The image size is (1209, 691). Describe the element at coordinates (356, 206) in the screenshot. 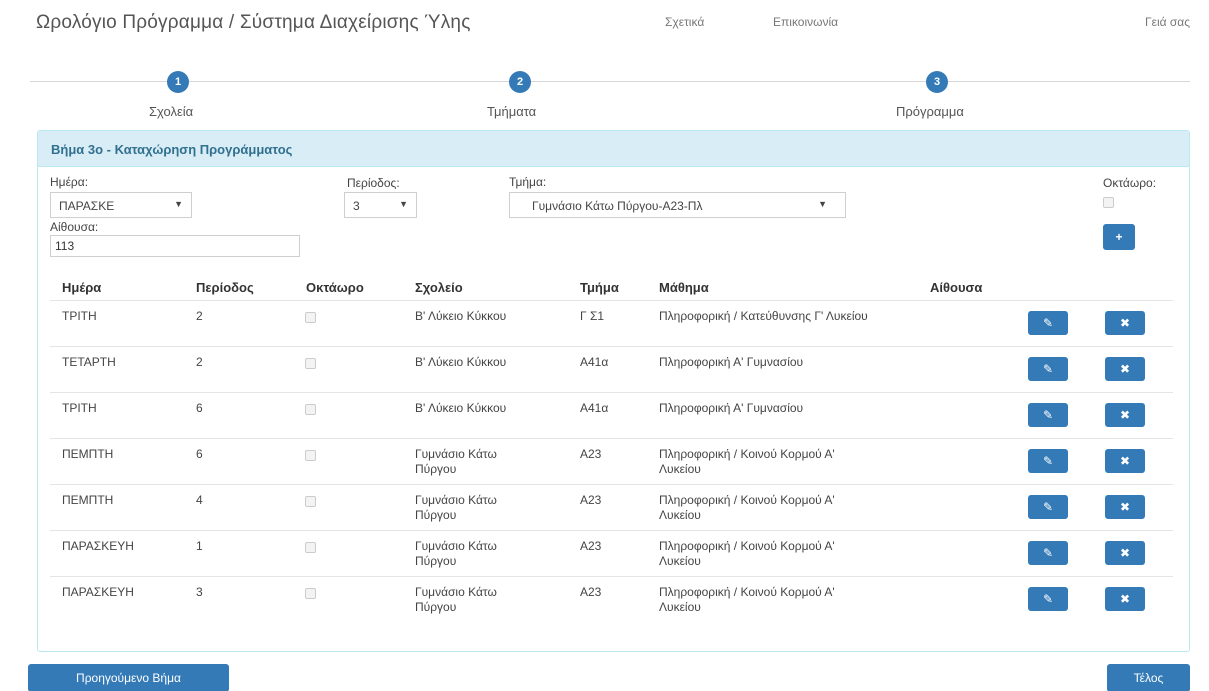

I see `period-select-value: 3` at that location.